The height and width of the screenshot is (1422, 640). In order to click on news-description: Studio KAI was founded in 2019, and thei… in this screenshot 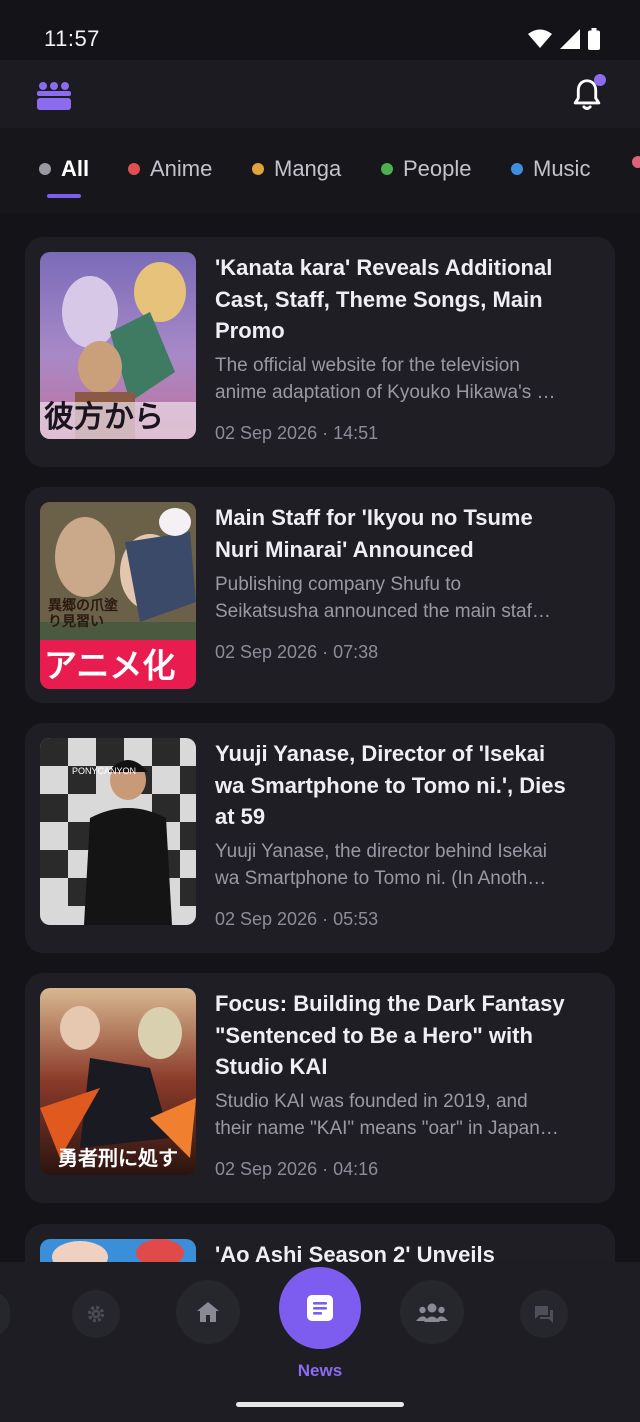, I will do `click(409, 1115)`.